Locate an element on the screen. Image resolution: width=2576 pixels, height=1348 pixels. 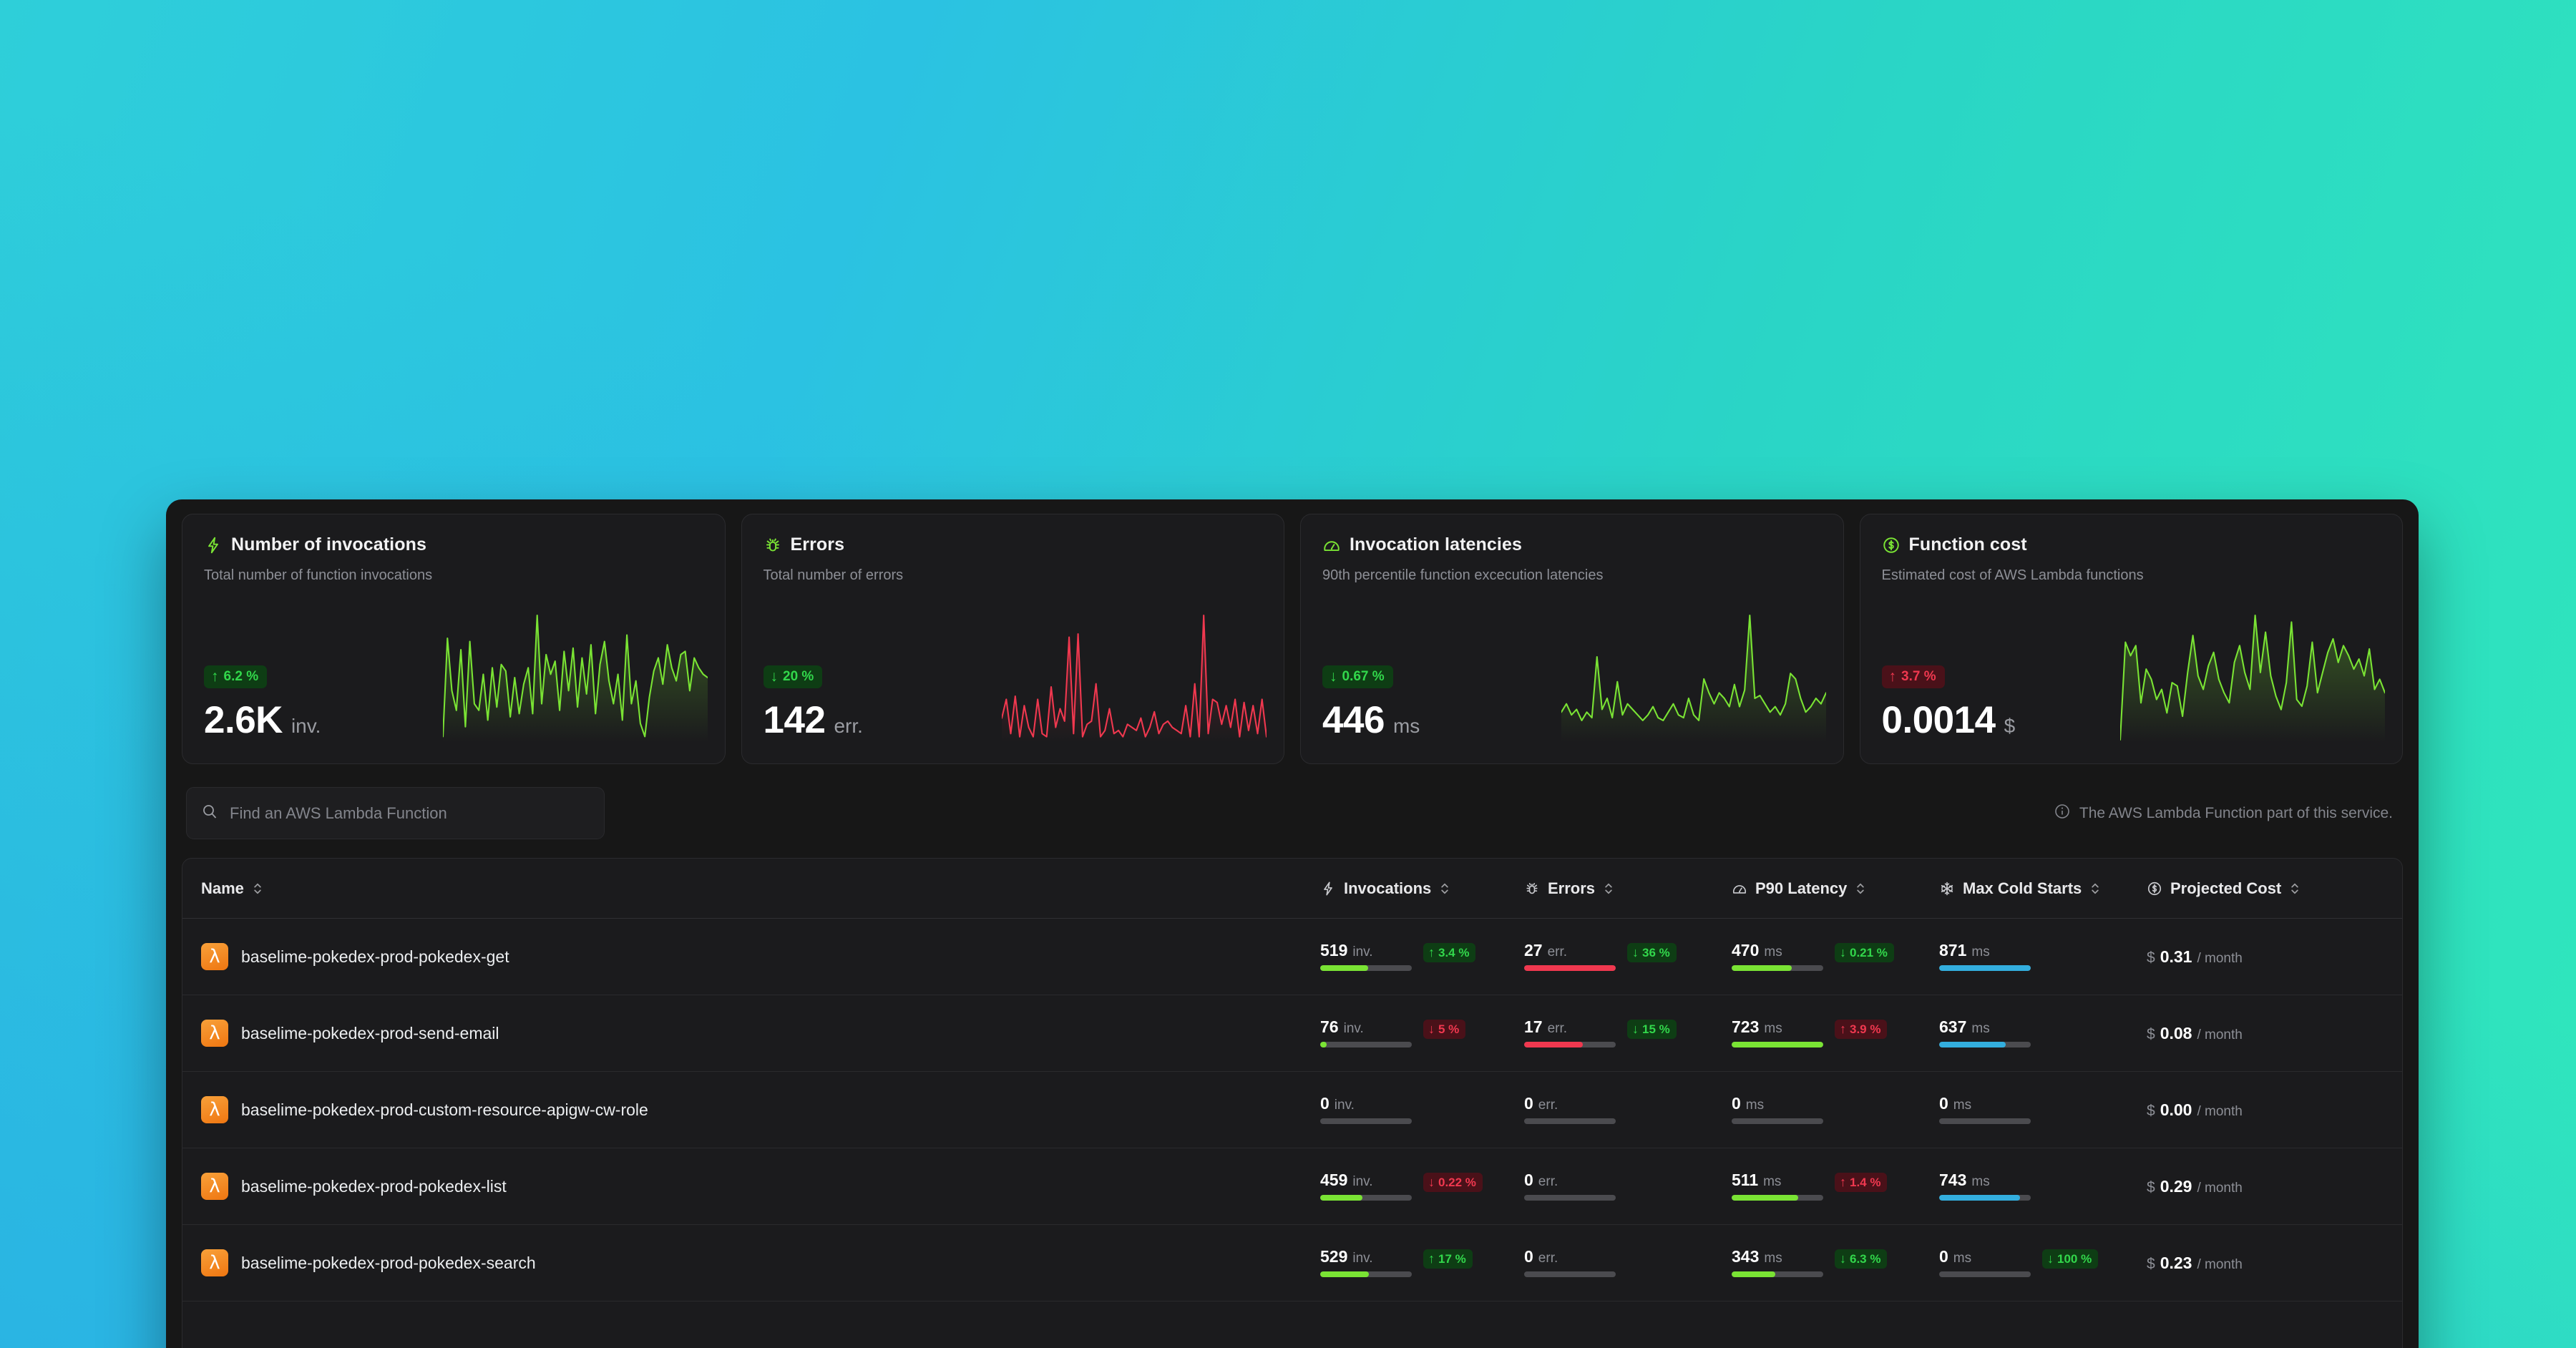
function-name: baselime-pokedex-prod-pokedex-get is located at coordinates (375, 956).